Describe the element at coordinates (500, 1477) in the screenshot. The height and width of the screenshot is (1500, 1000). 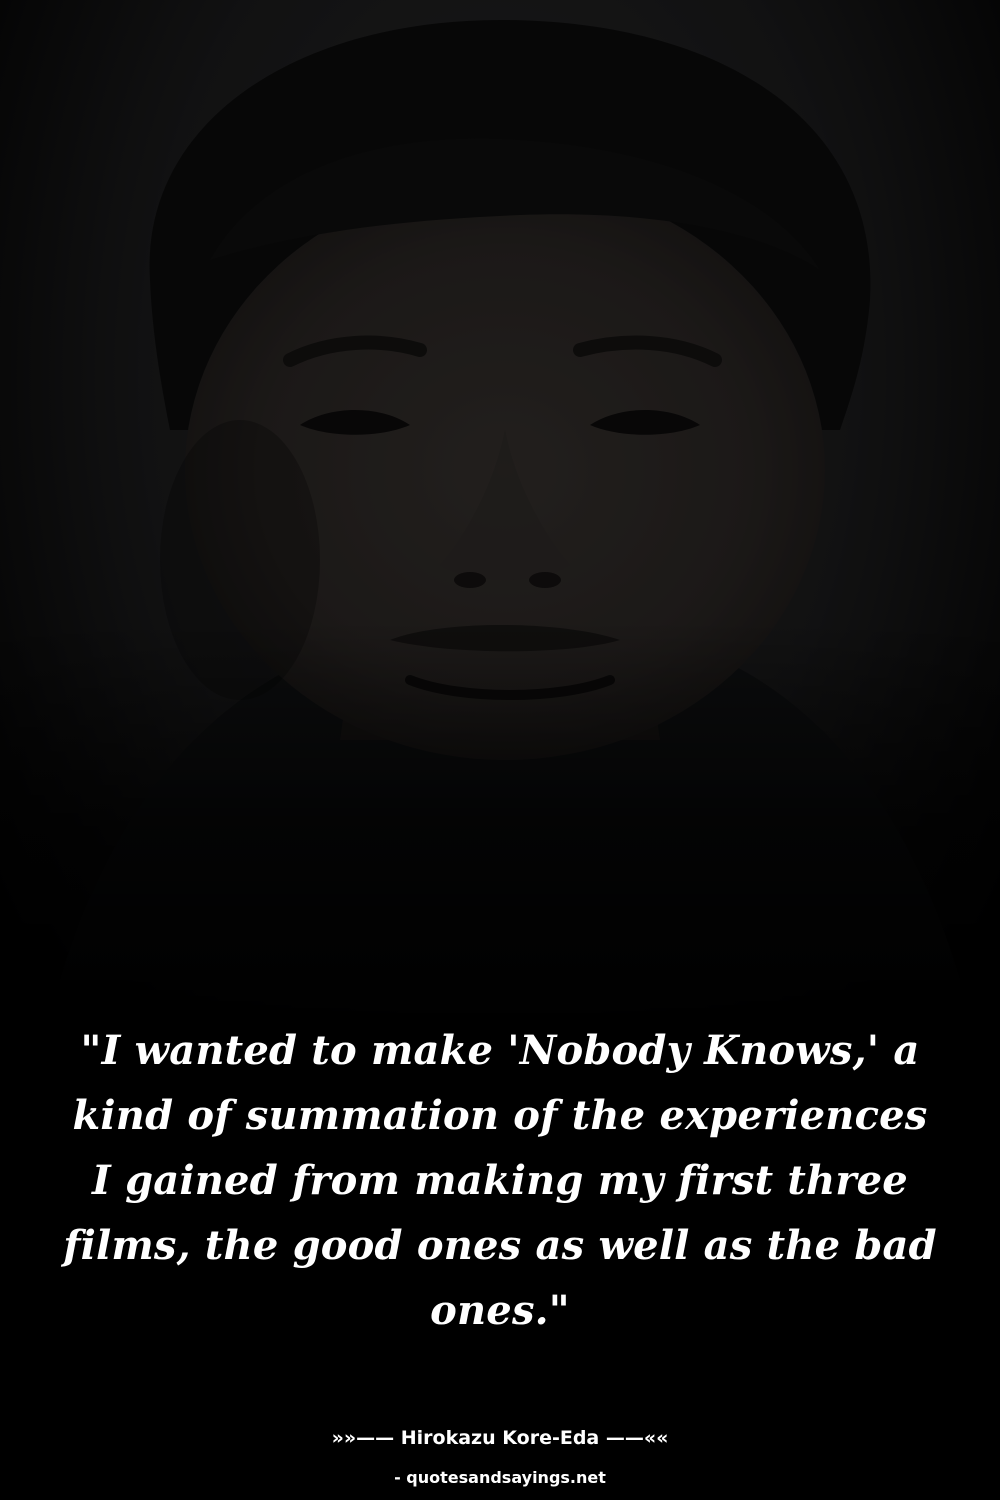
I see `source-credit: - quotesandsayings.net` at that location.